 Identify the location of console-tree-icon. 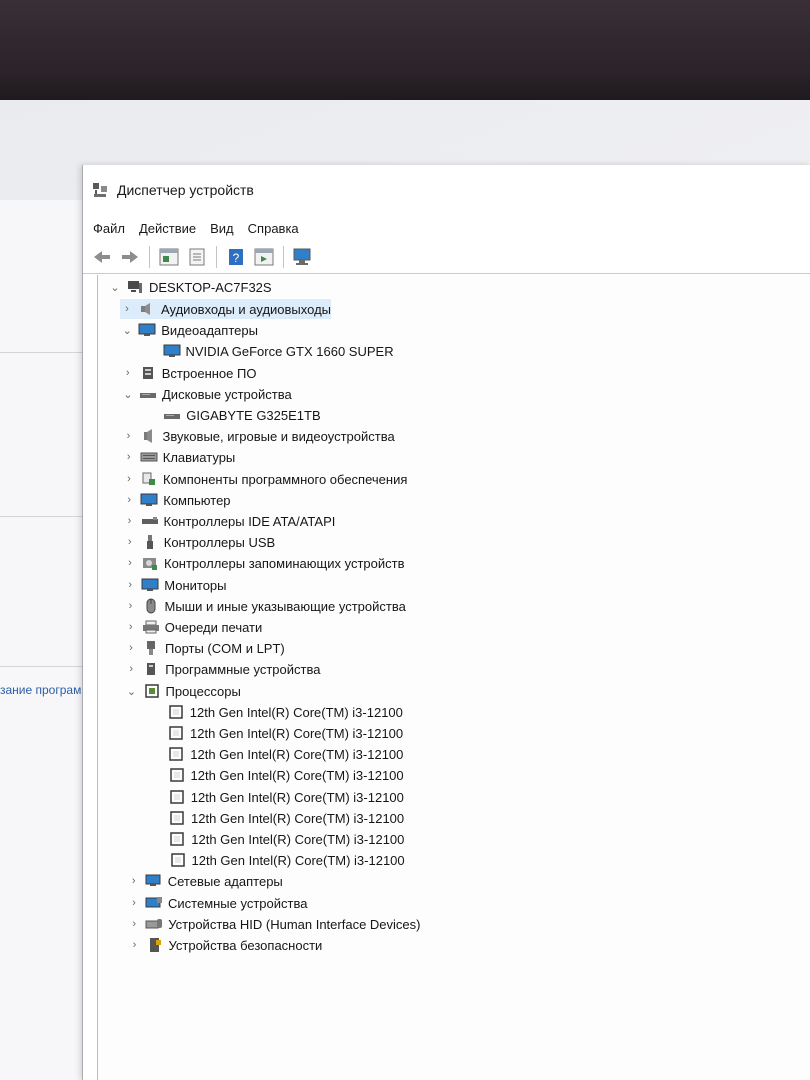
(169, 257).